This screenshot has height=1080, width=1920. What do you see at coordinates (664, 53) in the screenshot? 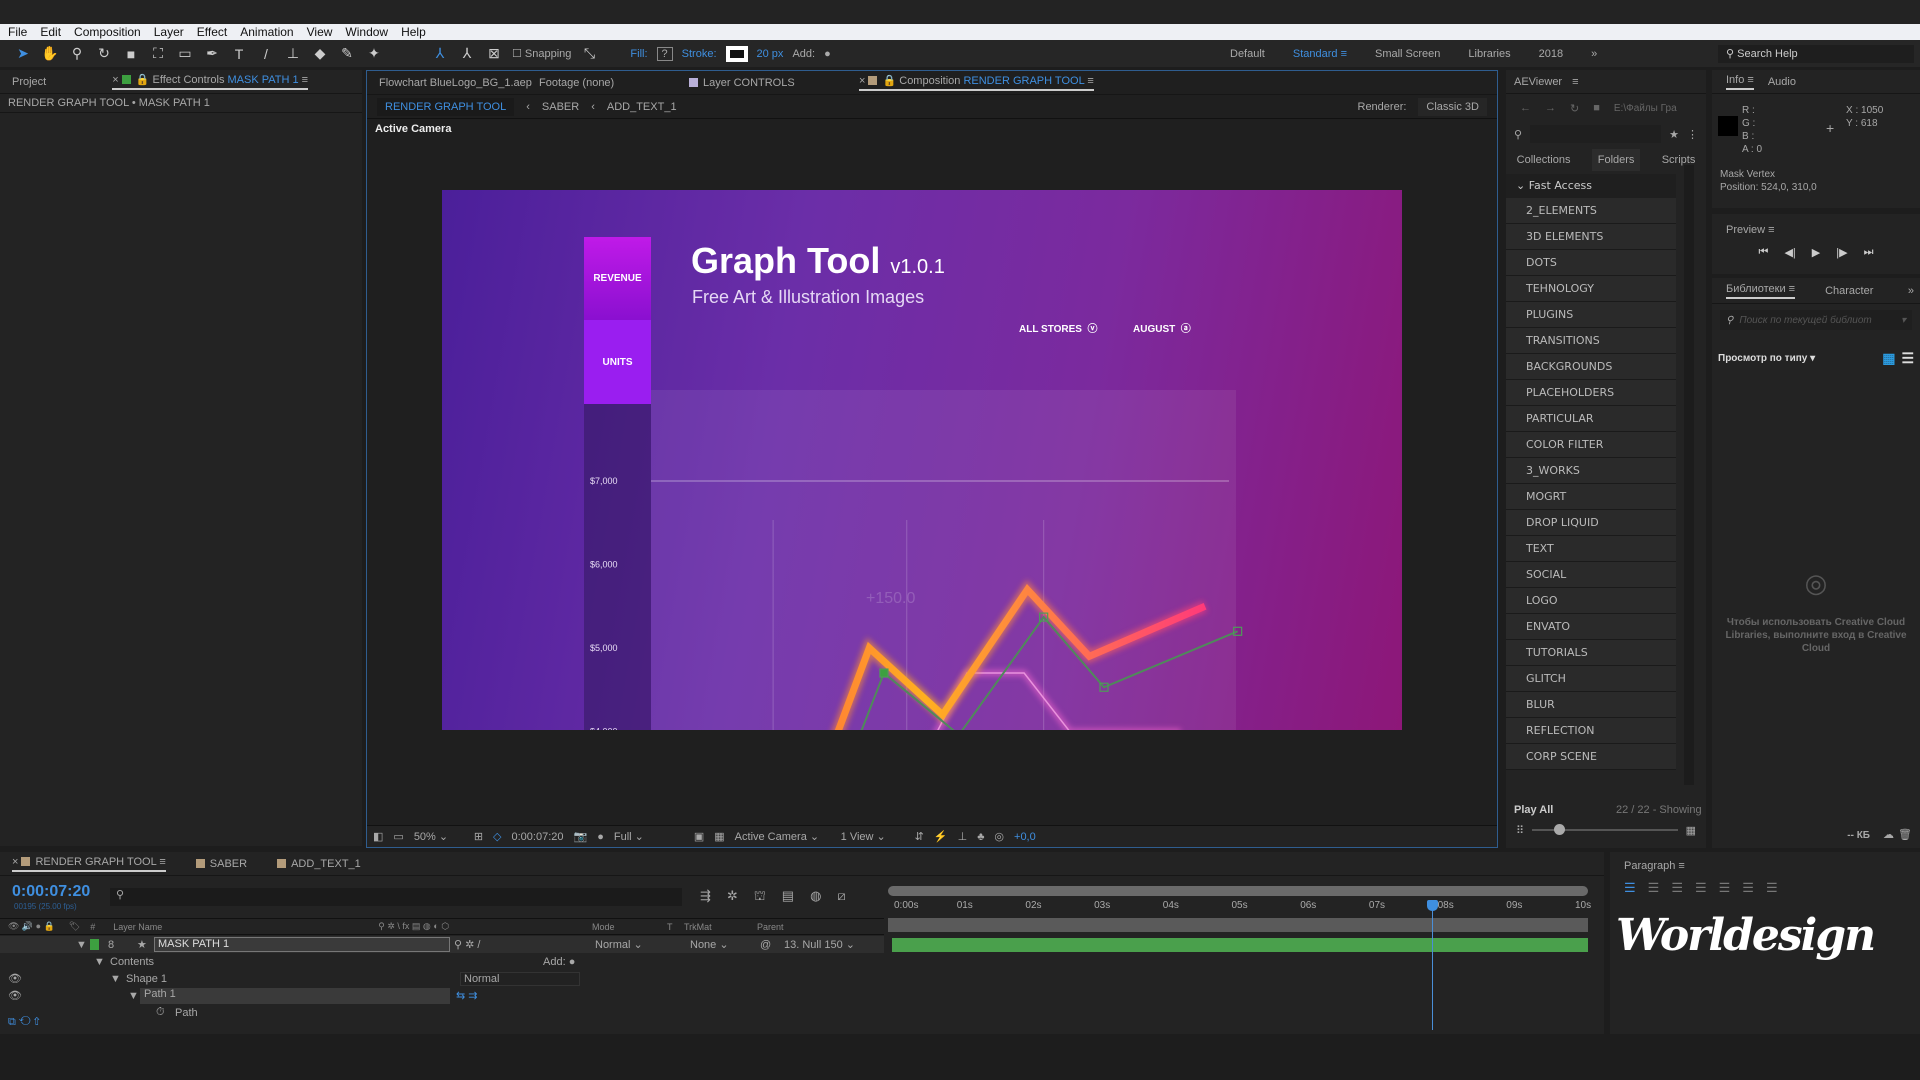
I see `fill-swatch: ?` at bounding box center [664, 53].